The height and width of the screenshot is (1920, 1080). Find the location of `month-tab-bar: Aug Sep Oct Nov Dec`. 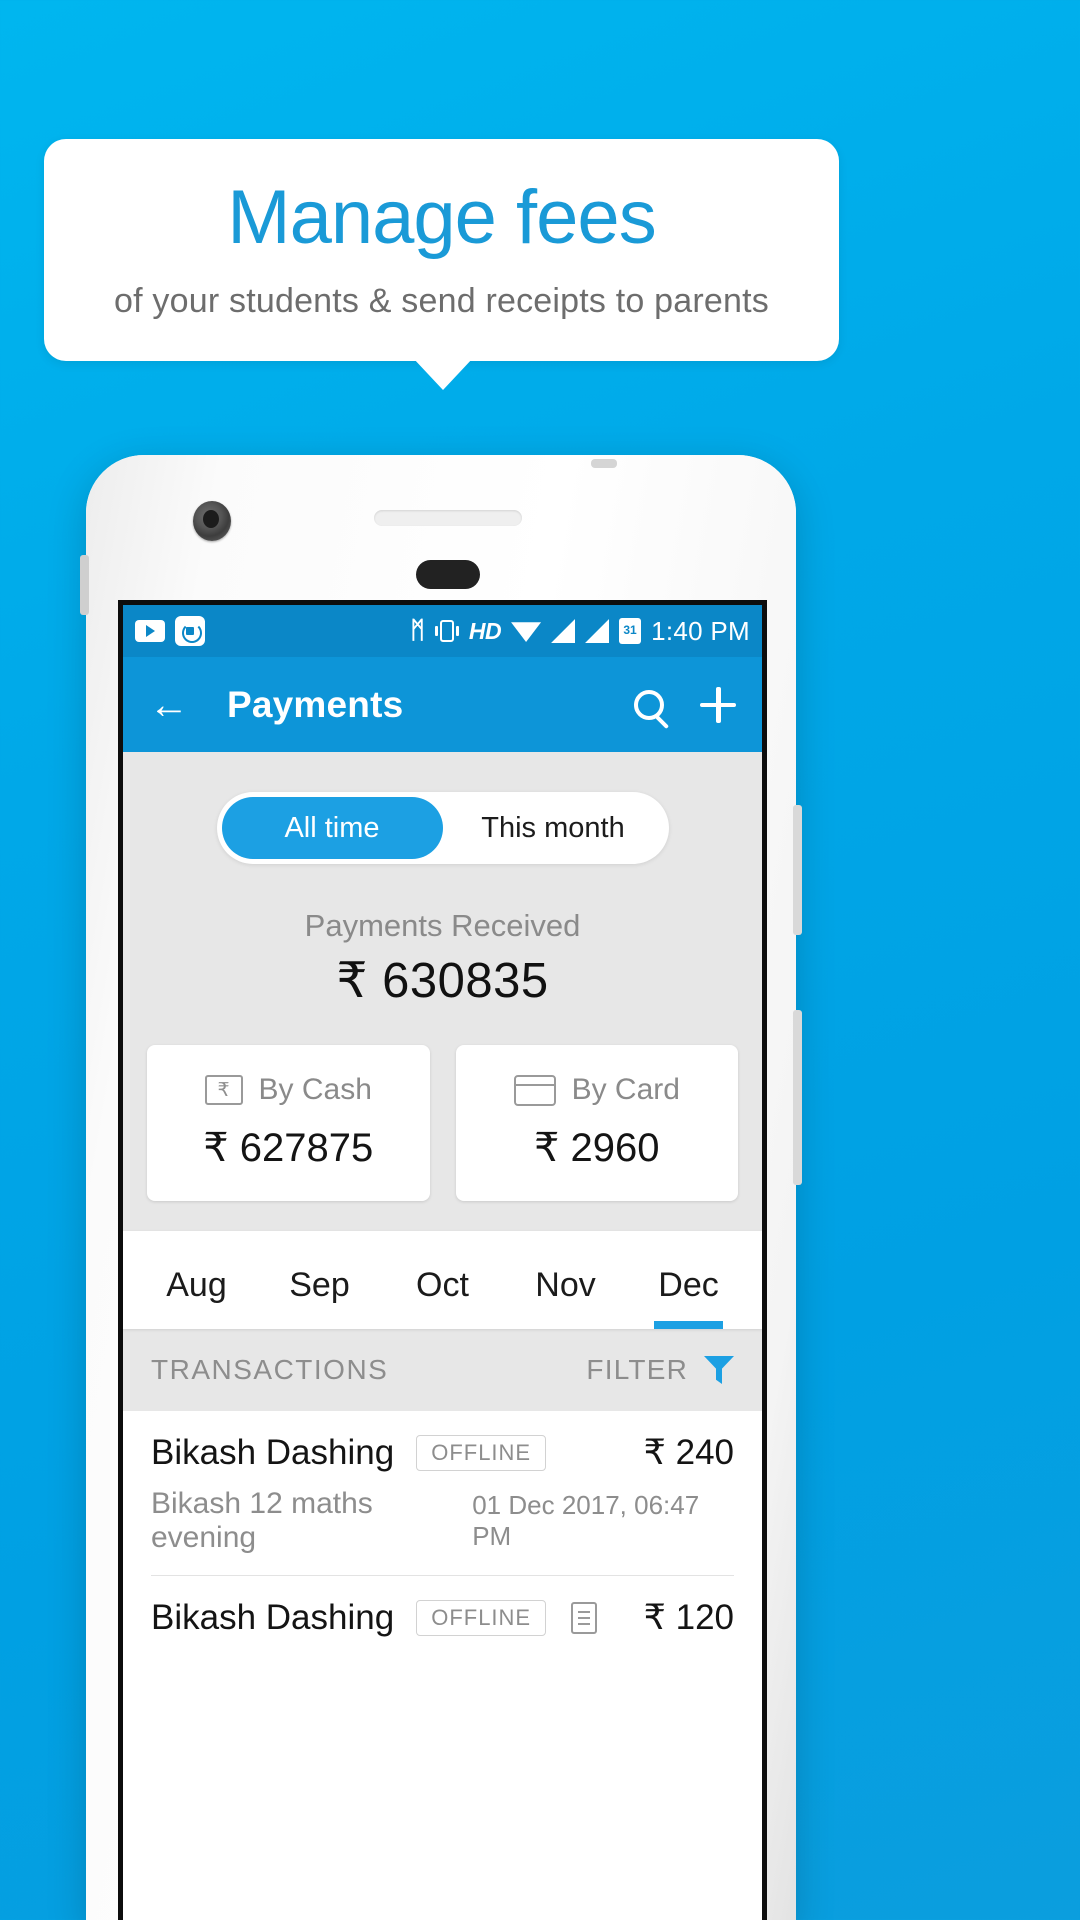

month-tab-bar: Aug Sep Oct Nov Dec is located at coordinates (442, 1280).